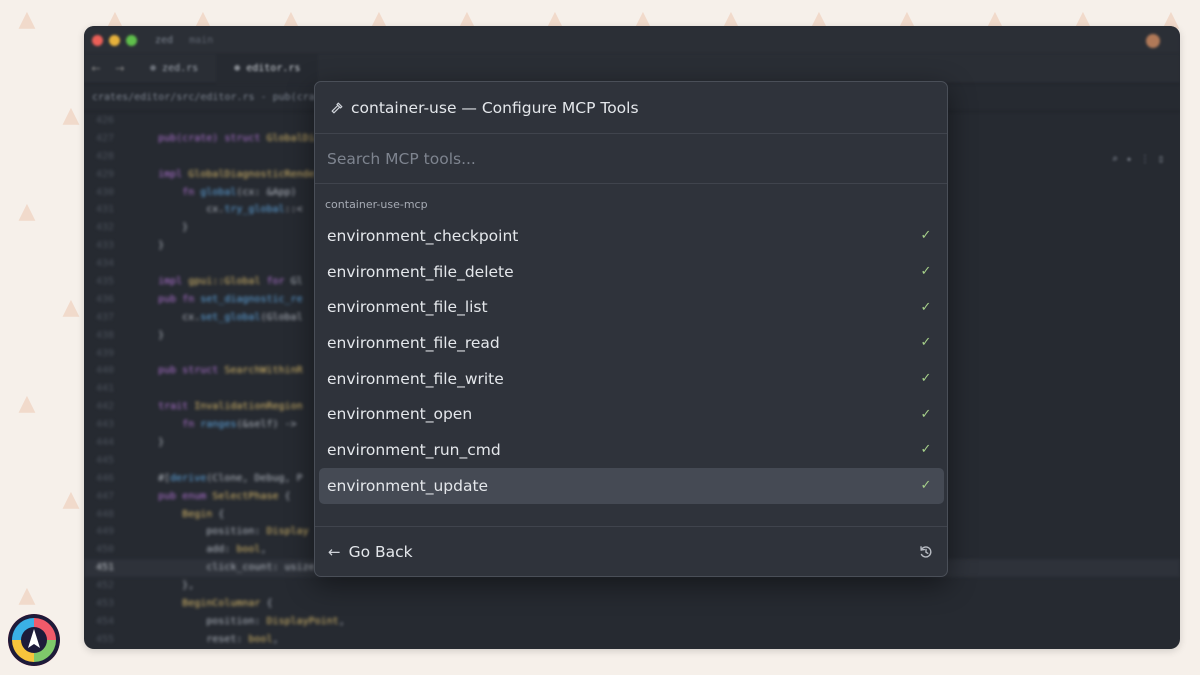  I want to click on titlebar: zed main, so click(632, 40).